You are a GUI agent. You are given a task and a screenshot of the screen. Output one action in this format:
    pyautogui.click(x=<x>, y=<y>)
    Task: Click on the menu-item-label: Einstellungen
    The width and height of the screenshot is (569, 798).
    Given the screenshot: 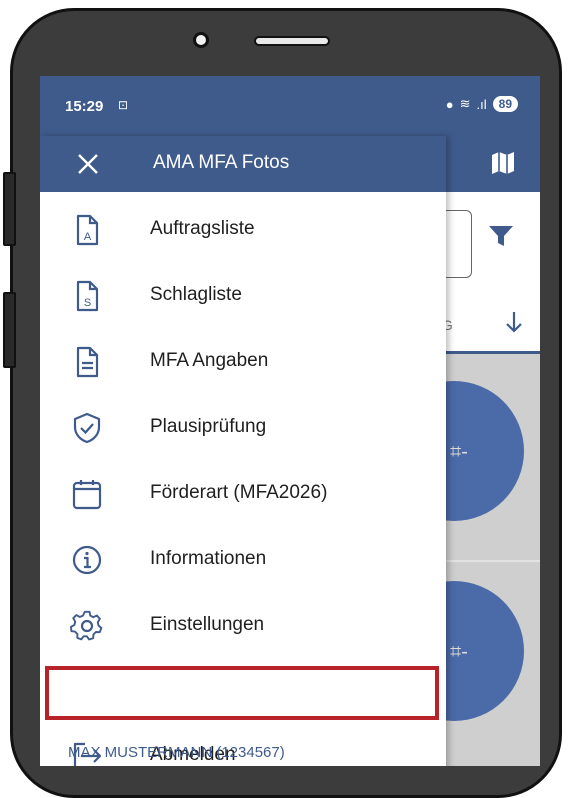 What is the action you would take?
    pyautogui.click(x=207, y=624)
    